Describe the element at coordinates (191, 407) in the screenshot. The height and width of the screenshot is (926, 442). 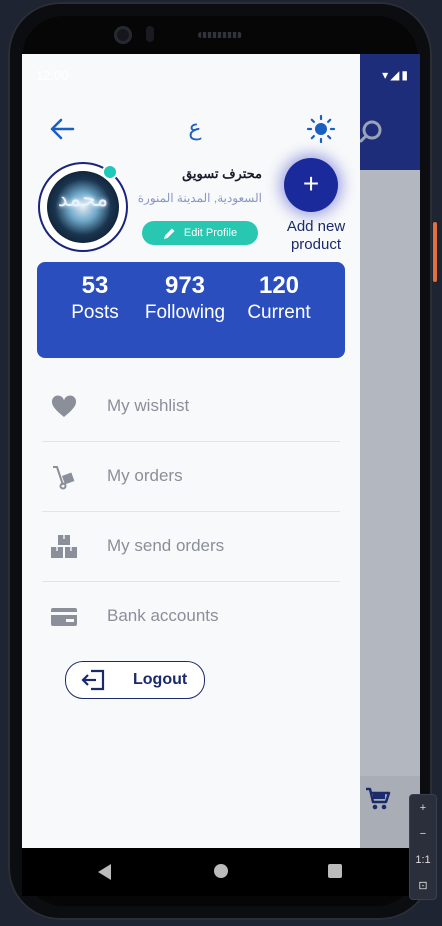
I see `menu-item-wishlist: My wishlist` at that location.